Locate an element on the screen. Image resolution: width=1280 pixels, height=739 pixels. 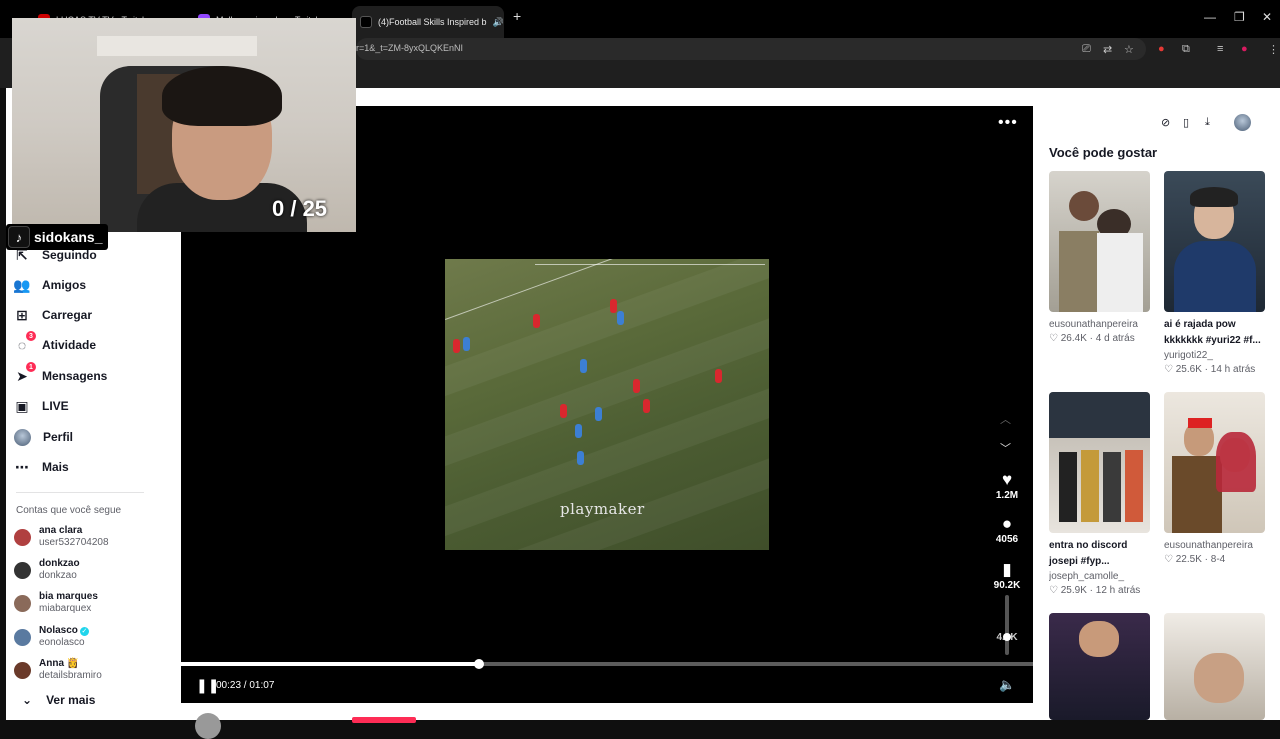
like-button: ♥ 1.2M is located at coordinates (1007, 485).